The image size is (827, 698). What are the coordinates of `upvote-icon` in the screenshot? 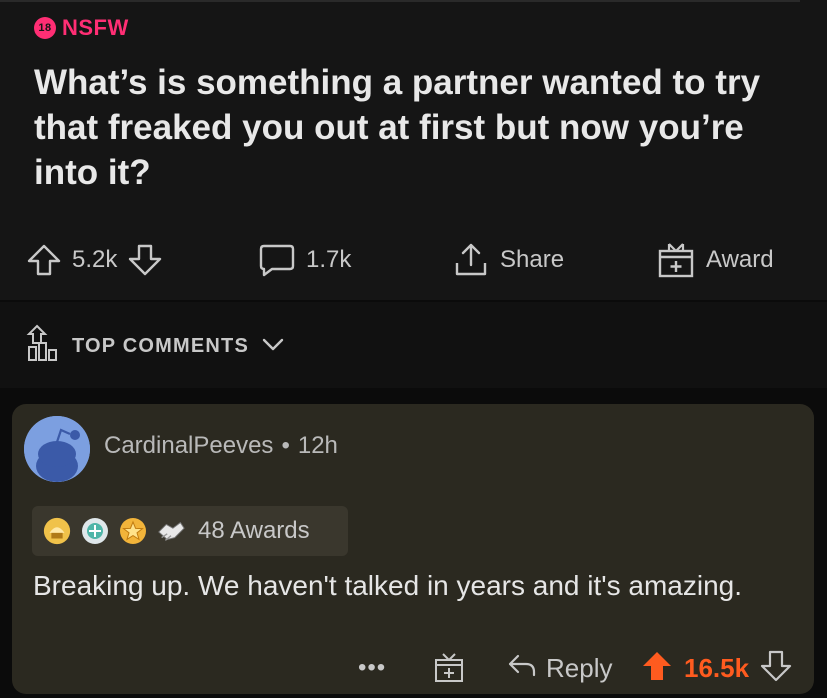 It's located at (44, 260).